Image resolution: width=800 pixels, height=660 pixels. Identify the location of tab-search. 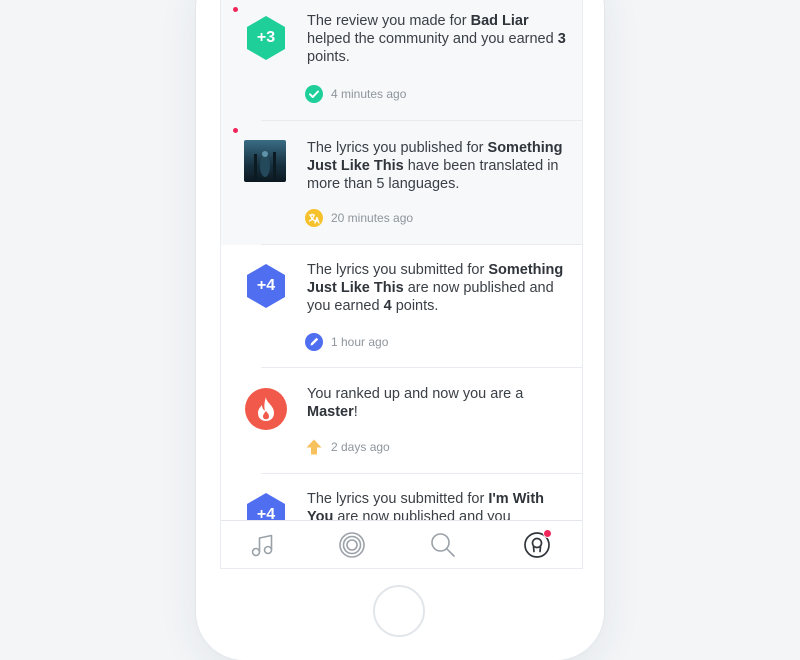
(443, 545).